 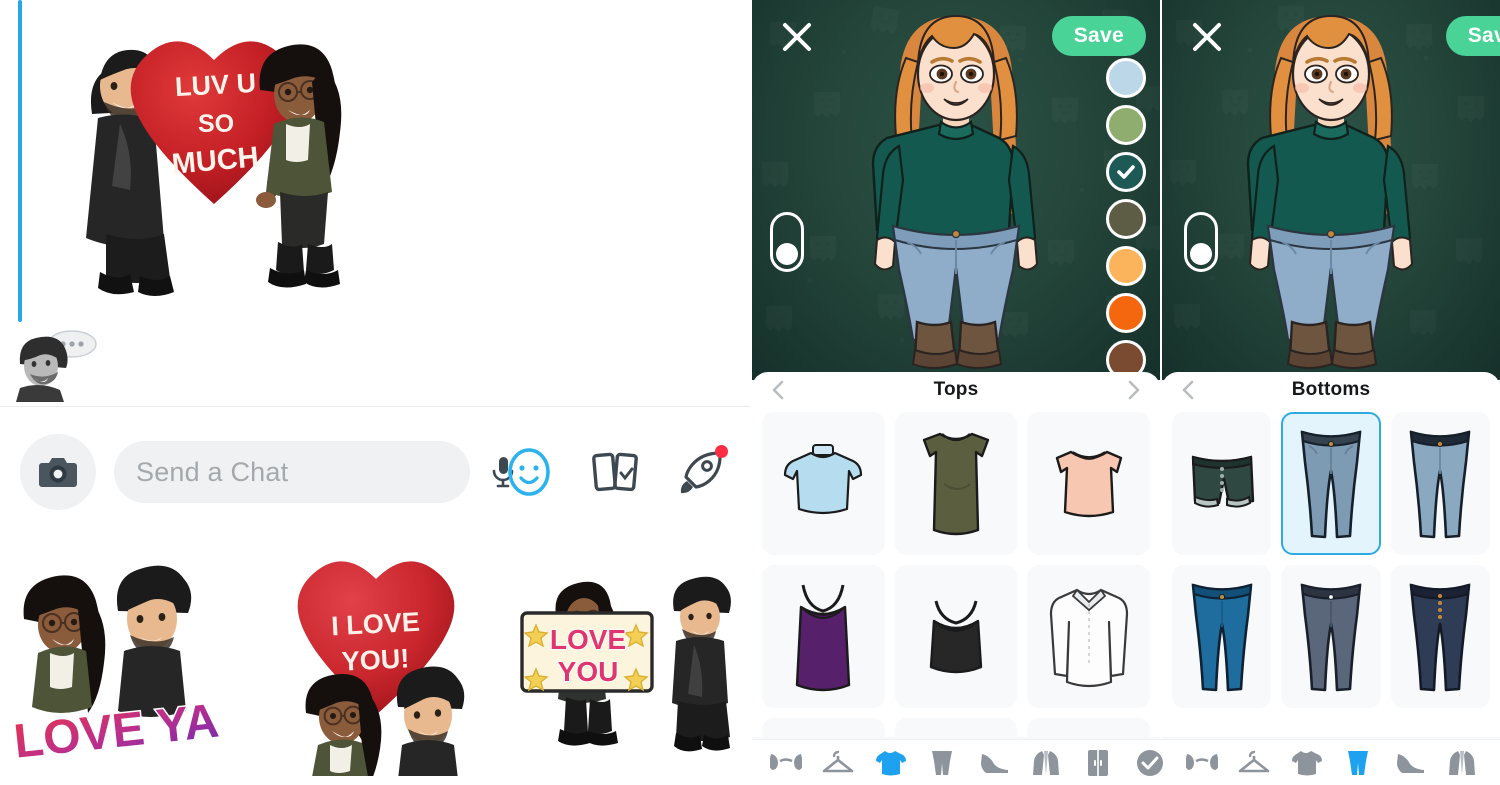 I want to click on item-navy-polo, so click(x=956, y=727).